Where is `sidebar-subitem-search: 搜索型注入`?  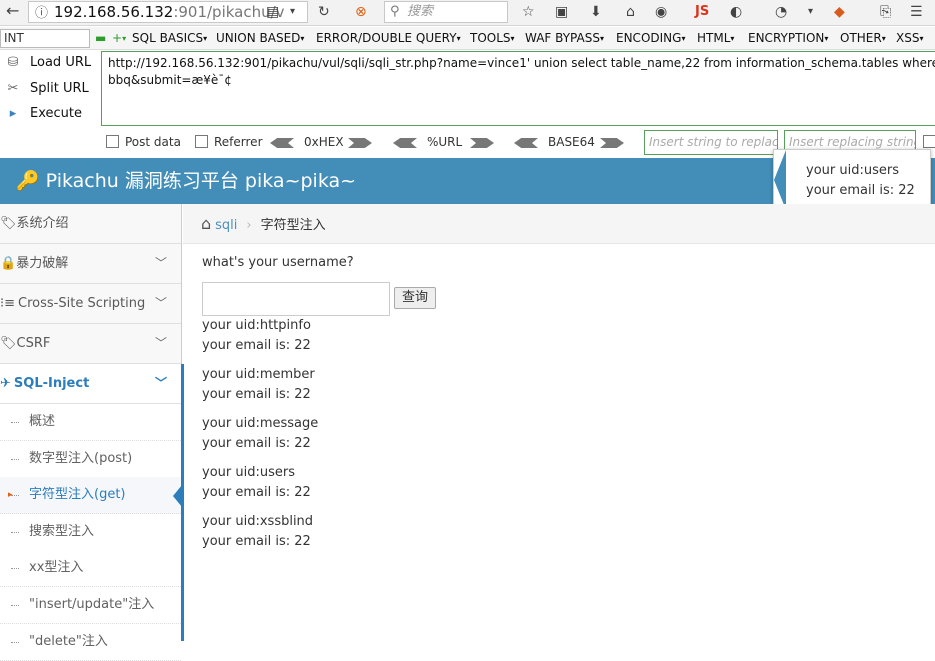
sidebar-subitem-search: 搜索型注入 is located at coordinates (90, 532).